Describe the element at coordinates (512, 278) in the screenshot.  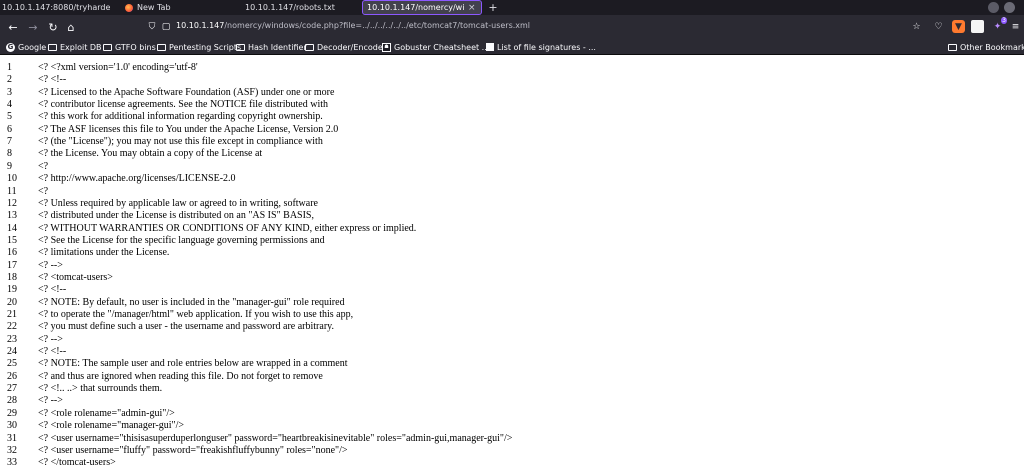
I see `code-line: 18 <? <tomcat-users>` at that location.